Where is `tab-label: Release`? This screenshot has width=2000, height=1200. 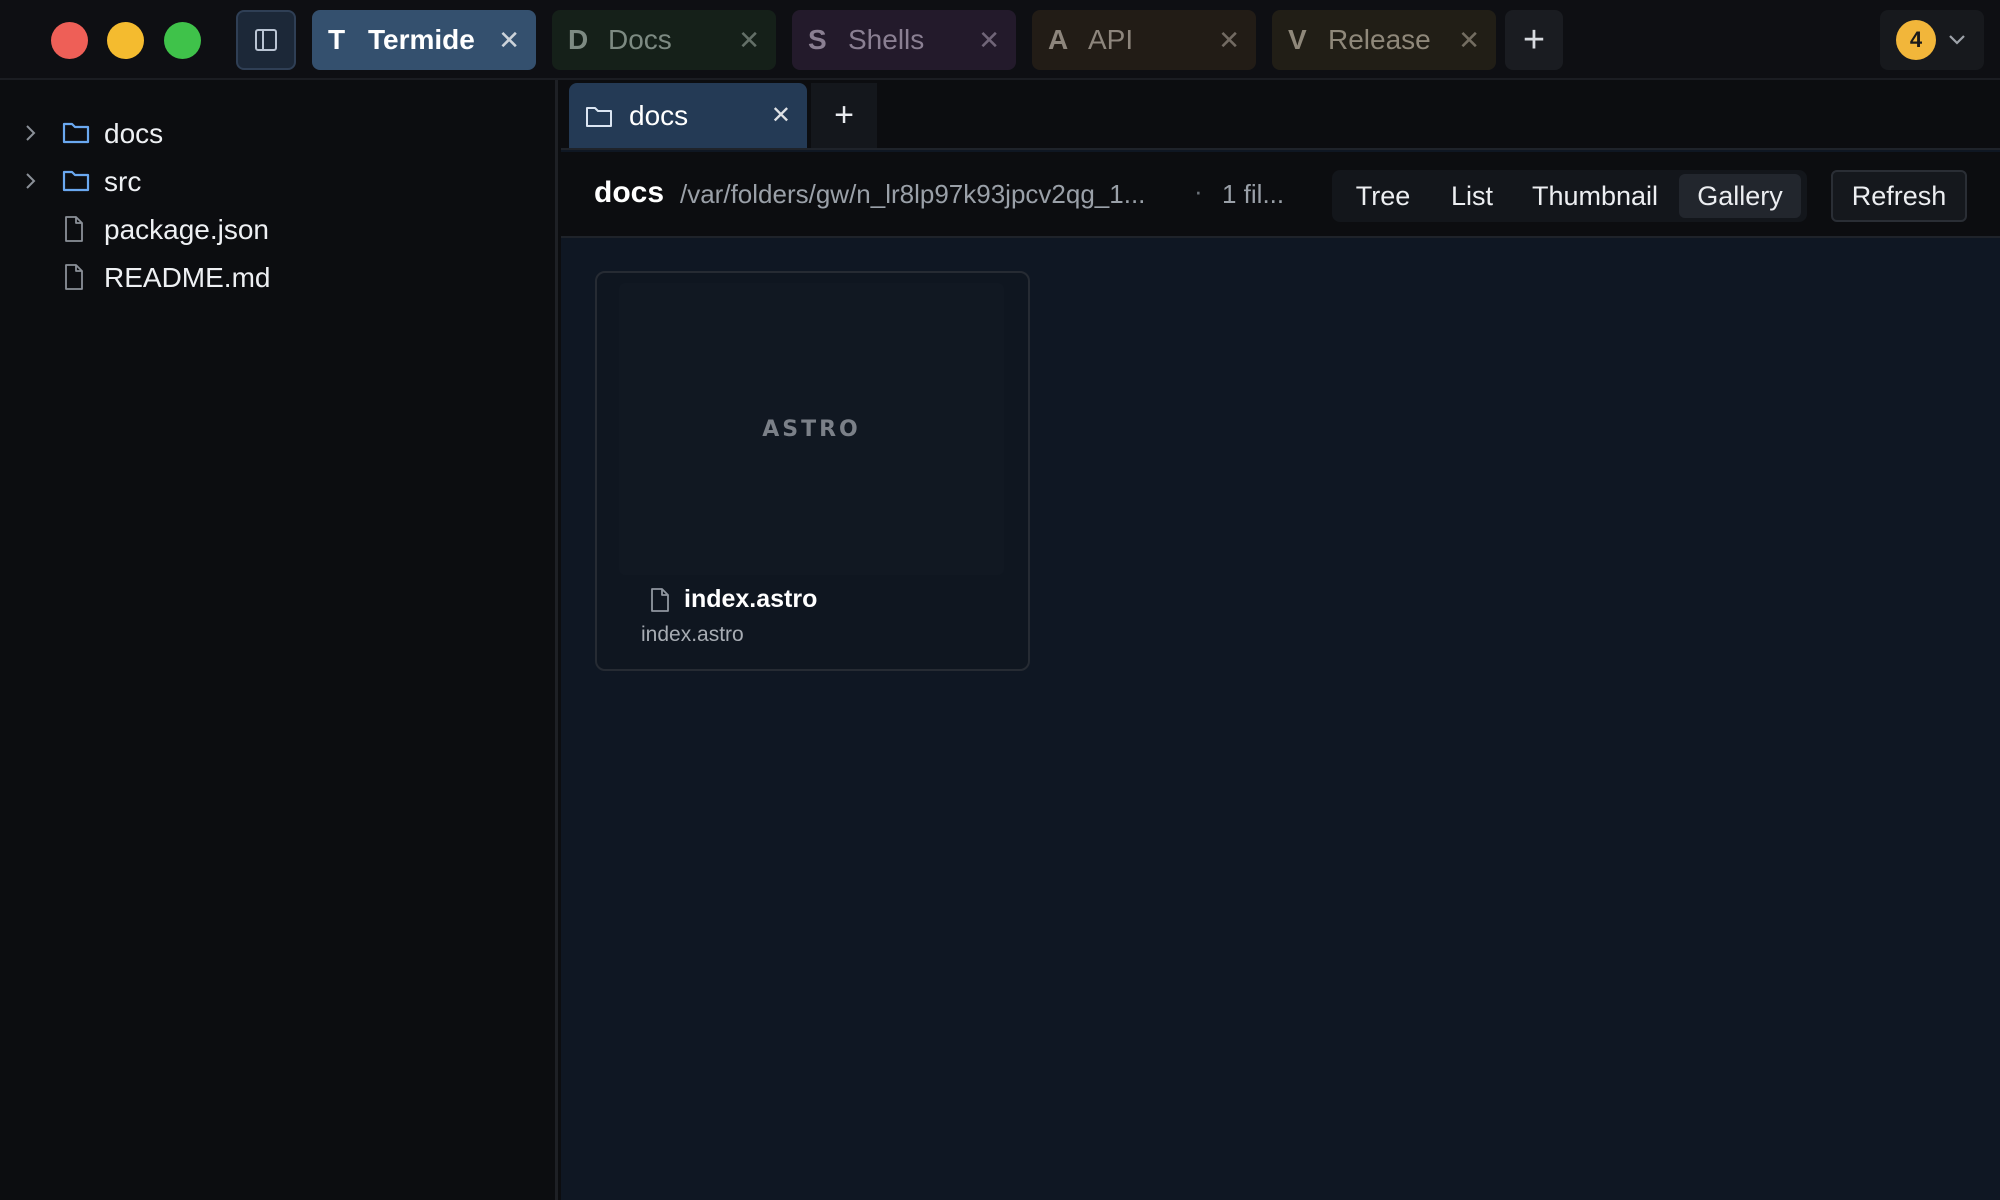
tab-label: Release is located at coordinates (1379, 39).